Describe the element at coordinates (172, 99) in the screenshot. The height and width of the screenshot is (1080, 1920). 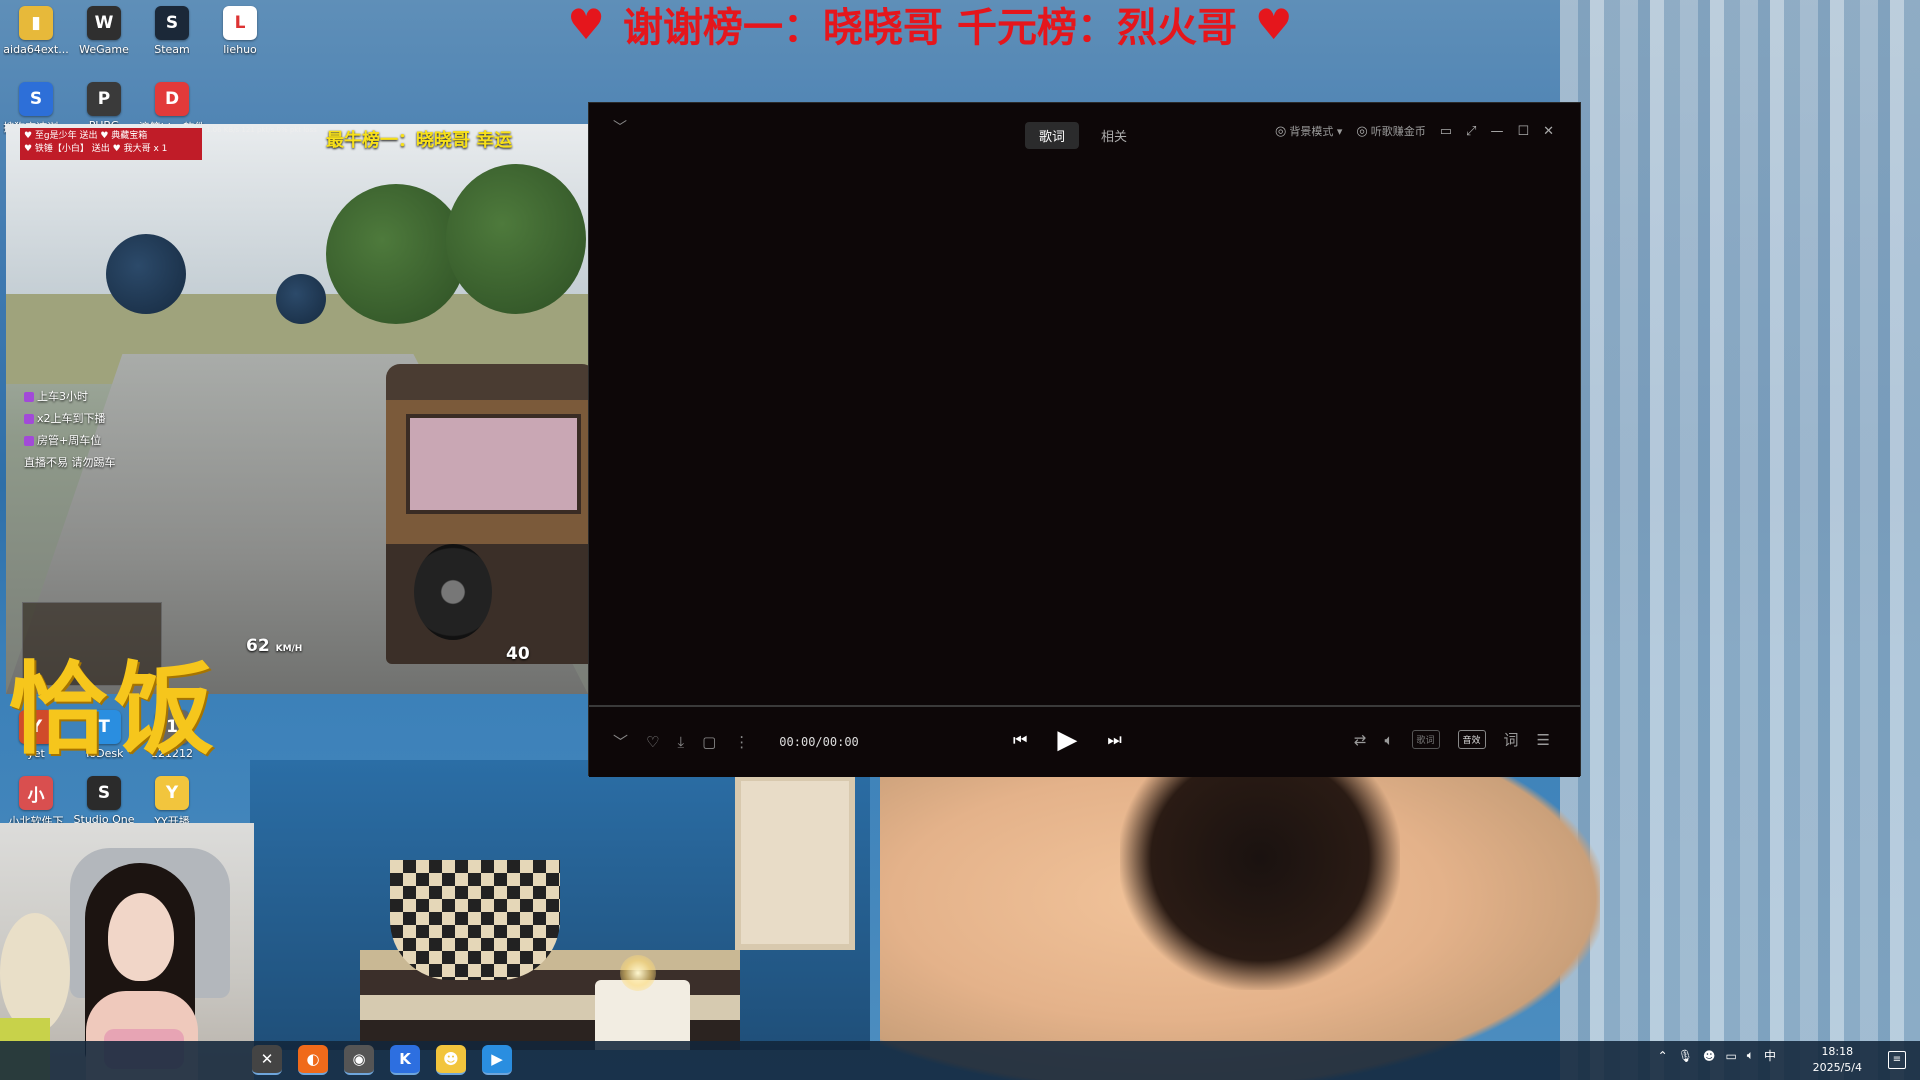
I see `app-icon: D` at that location.